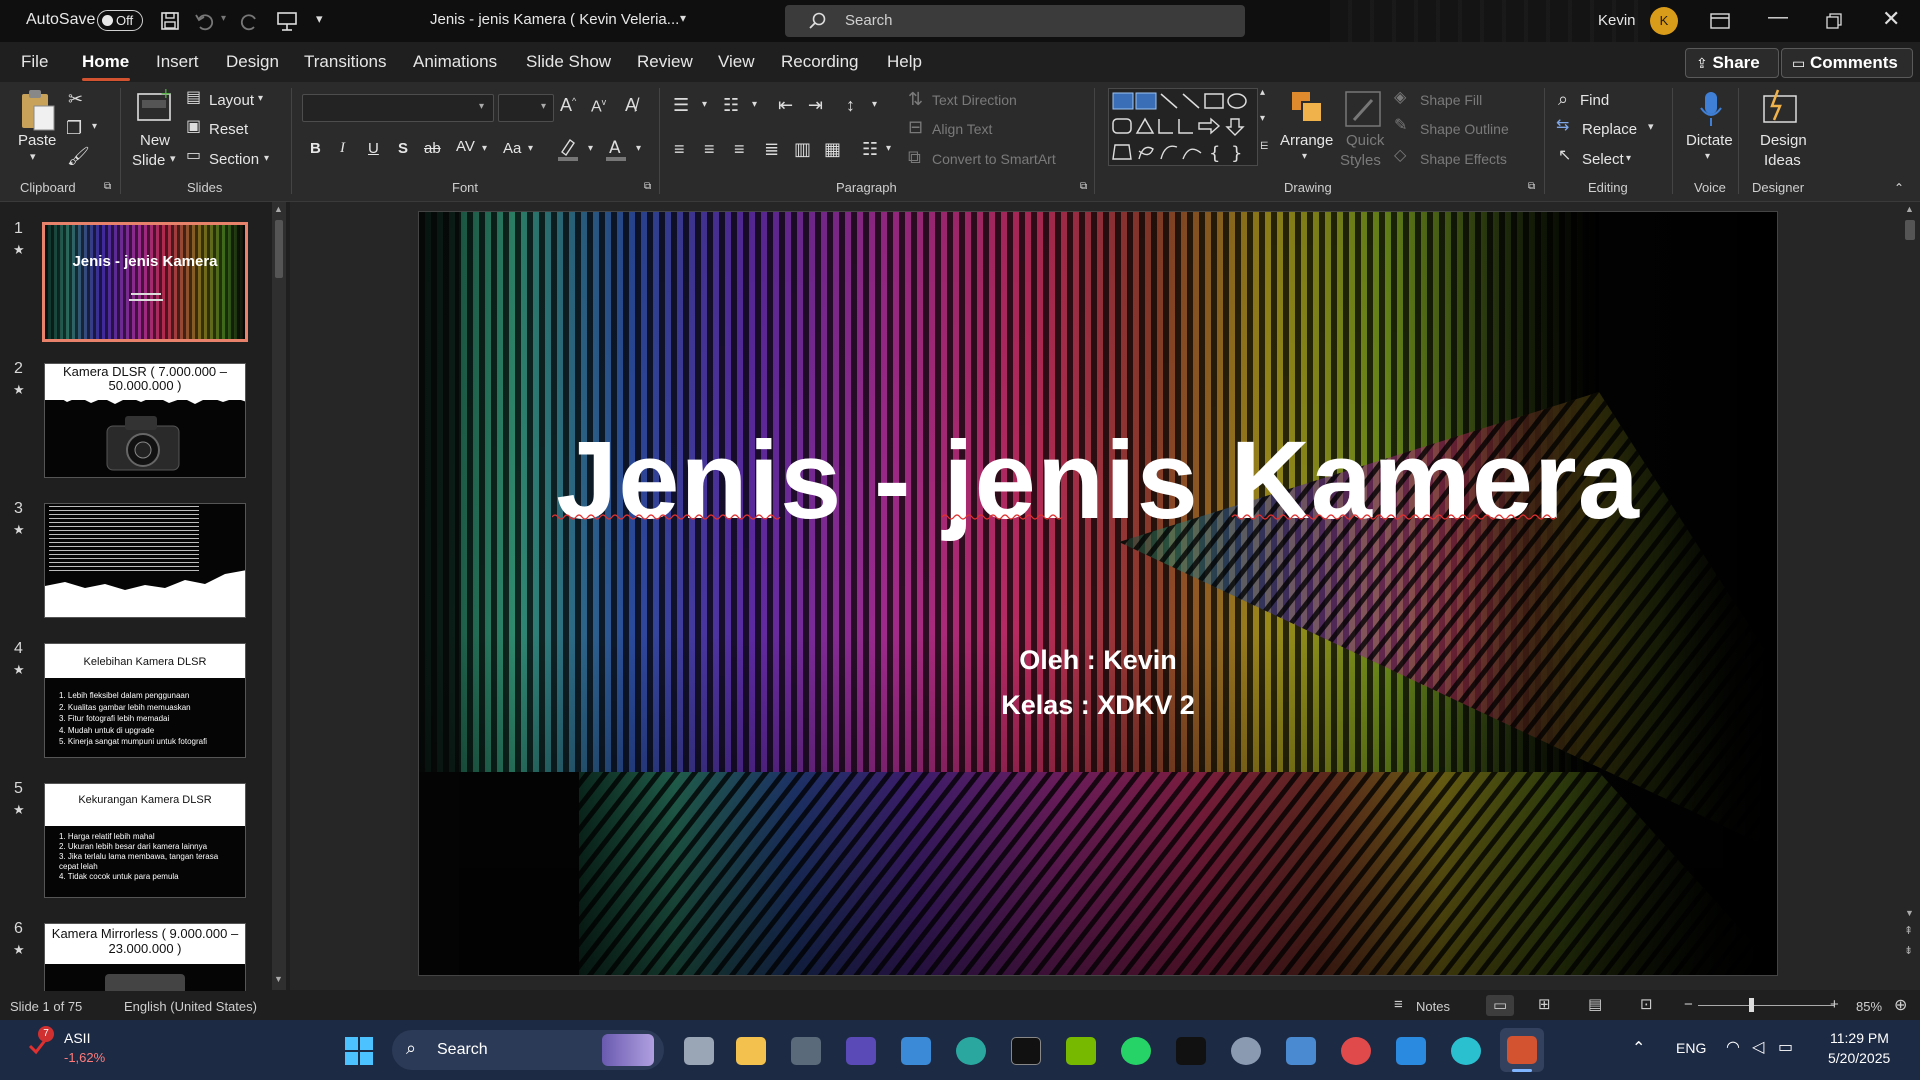 The width and height of the screenshot is (1920, 1080). What do you see at coordinates (120, 20) in the screenshot?
I see `autosave-toggle: Off` at bounding box center [120, 20].